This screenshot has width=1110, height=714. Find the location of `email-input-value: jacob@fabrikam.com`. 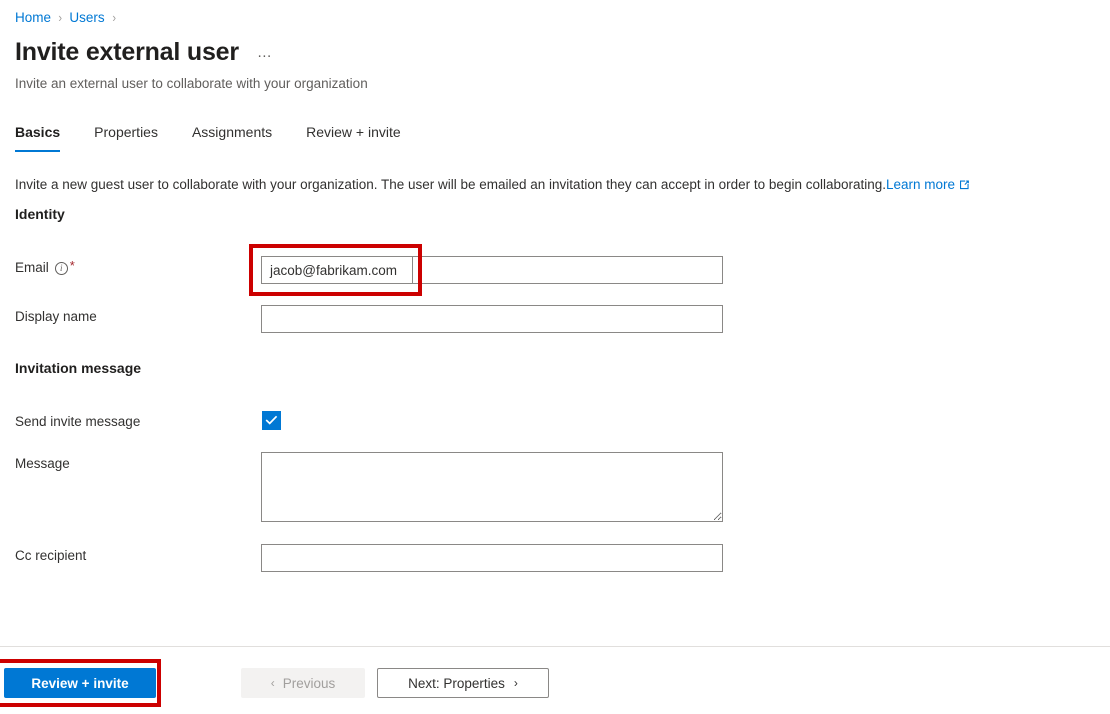

email-input-value: jacob@fabrikam.com is located at coordinates (333, 270).